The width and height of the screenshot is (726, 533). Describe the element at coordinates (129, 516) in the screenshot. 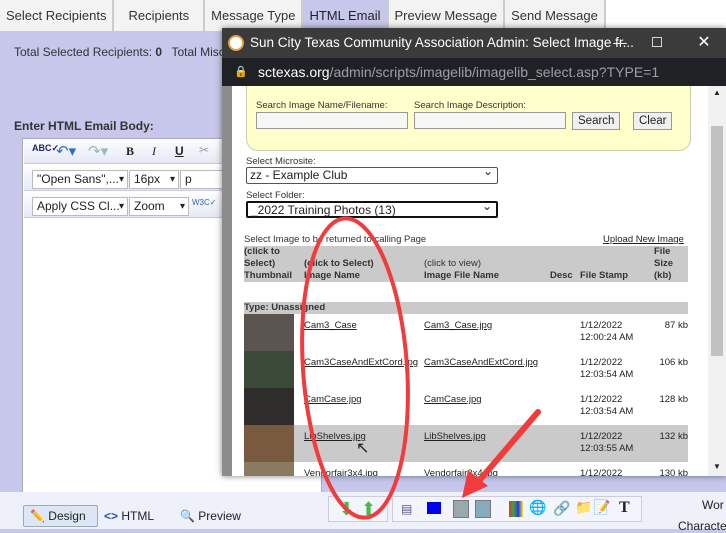

I see `html-mode-button: <> HTML` at that location.